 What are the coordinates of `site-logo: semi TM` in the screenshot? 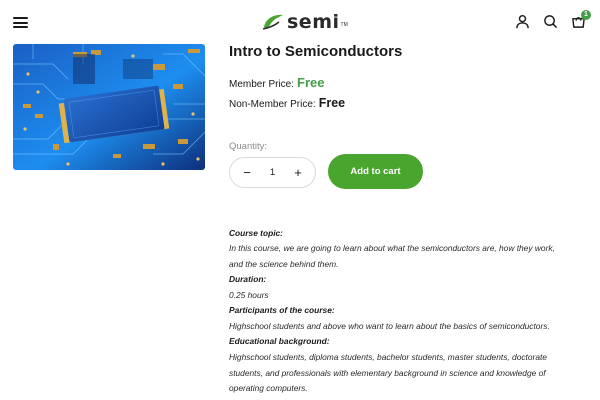 It's located at (305, 22).